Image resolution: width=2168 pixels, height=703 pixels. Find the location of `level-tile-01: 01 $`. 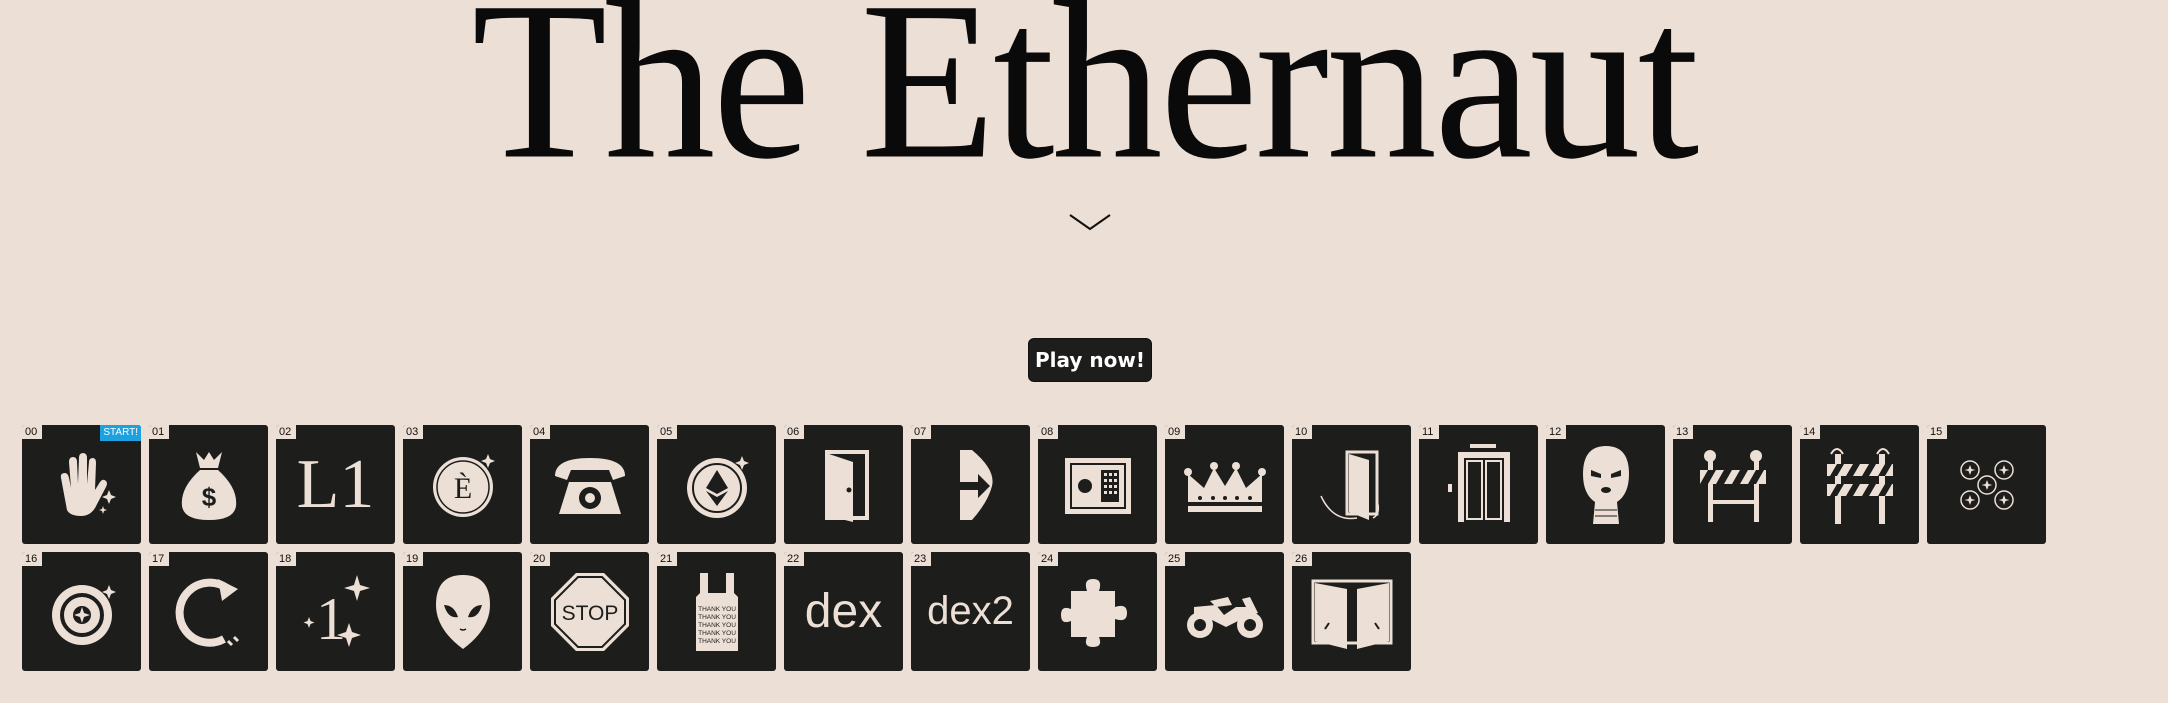

level-tile-01: 01 $ is located at coordinates (208, 484).